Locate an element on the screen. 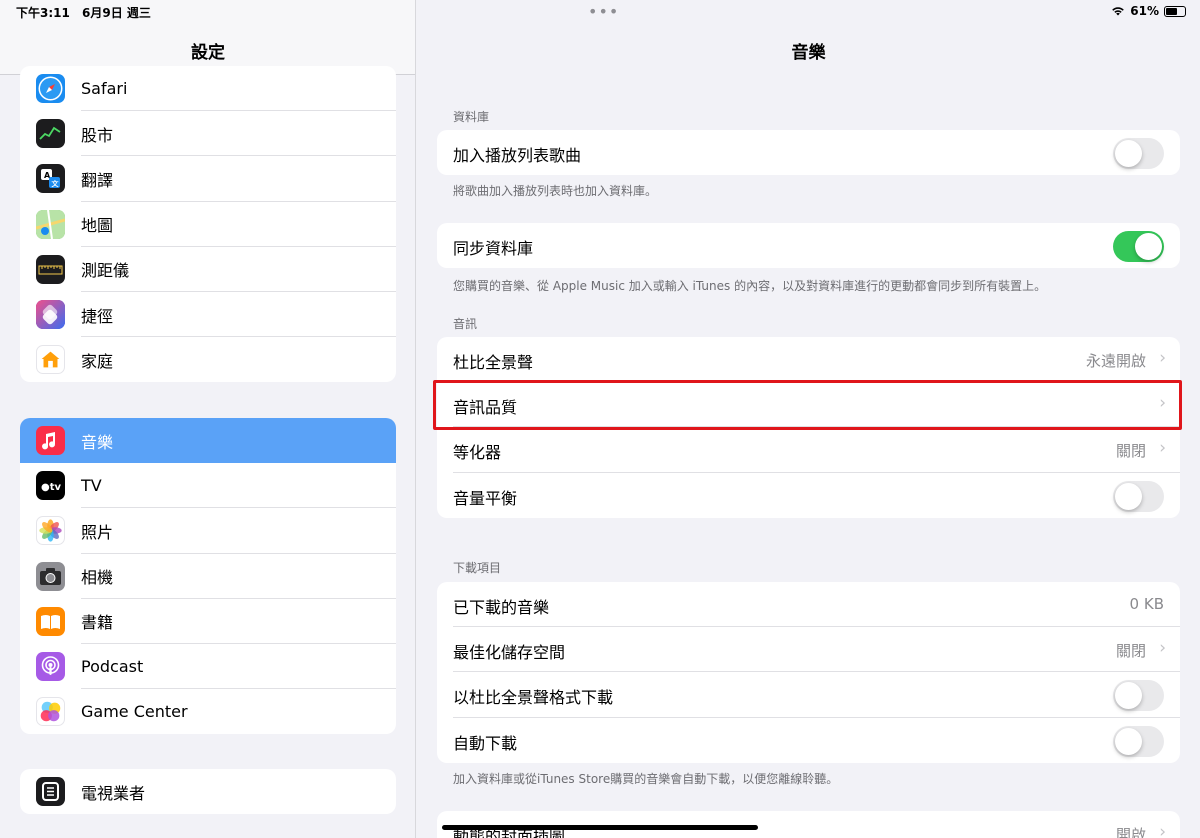 The image size is (1200, 838). row-label: 等化器 is located at coordinates (477, 453).